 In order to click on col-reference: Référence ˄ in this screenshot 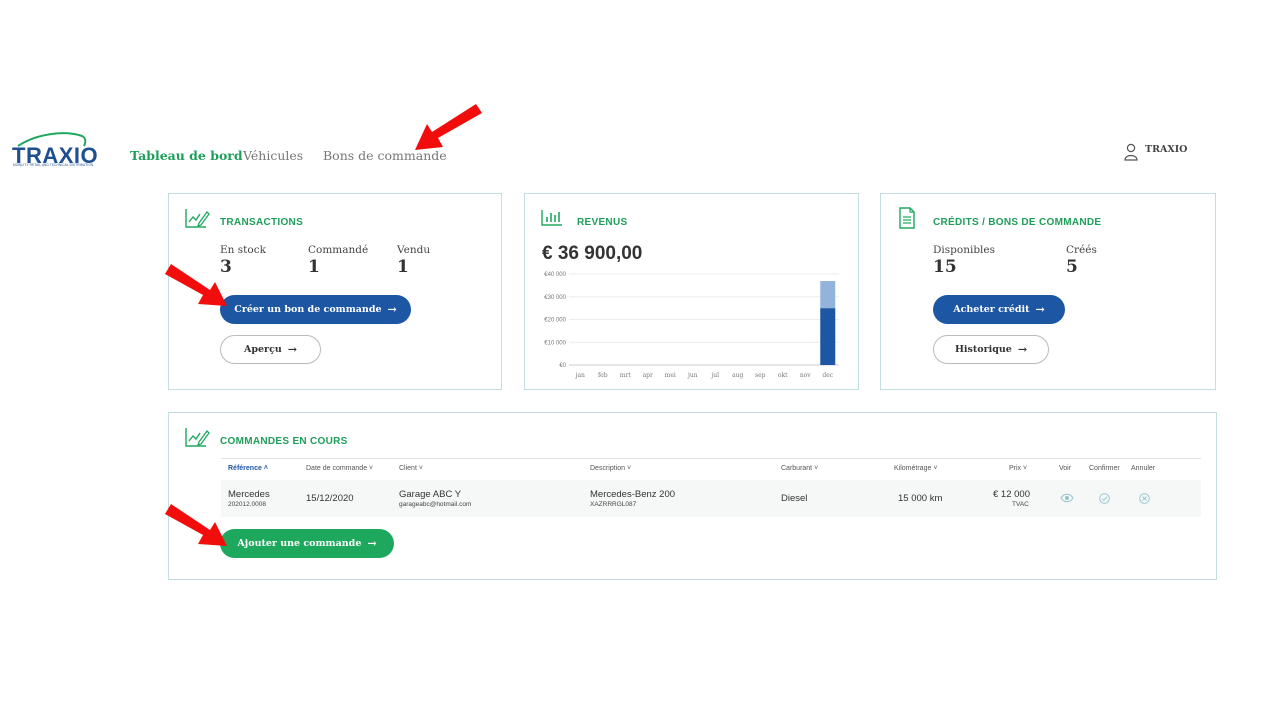, I will do `click(248, 468)`.